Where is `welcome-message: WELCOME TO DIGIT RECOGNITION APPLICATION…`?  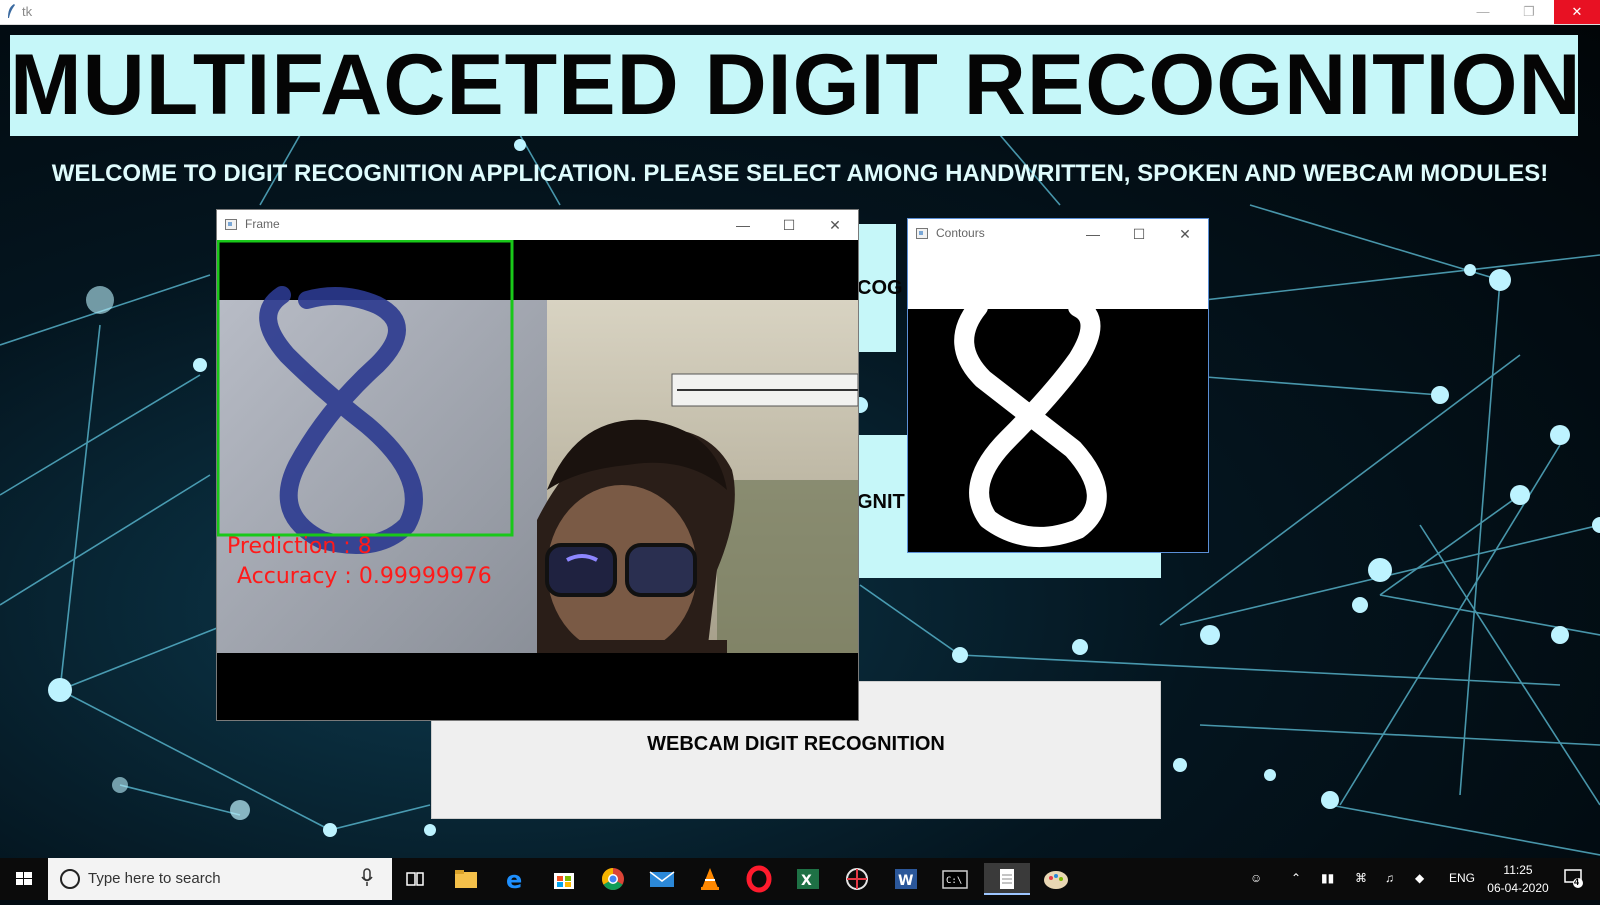 welcome-message: WELCOME TO DIGIT RECOGNITION APPLICATION… is located at coordinates (800, 173).